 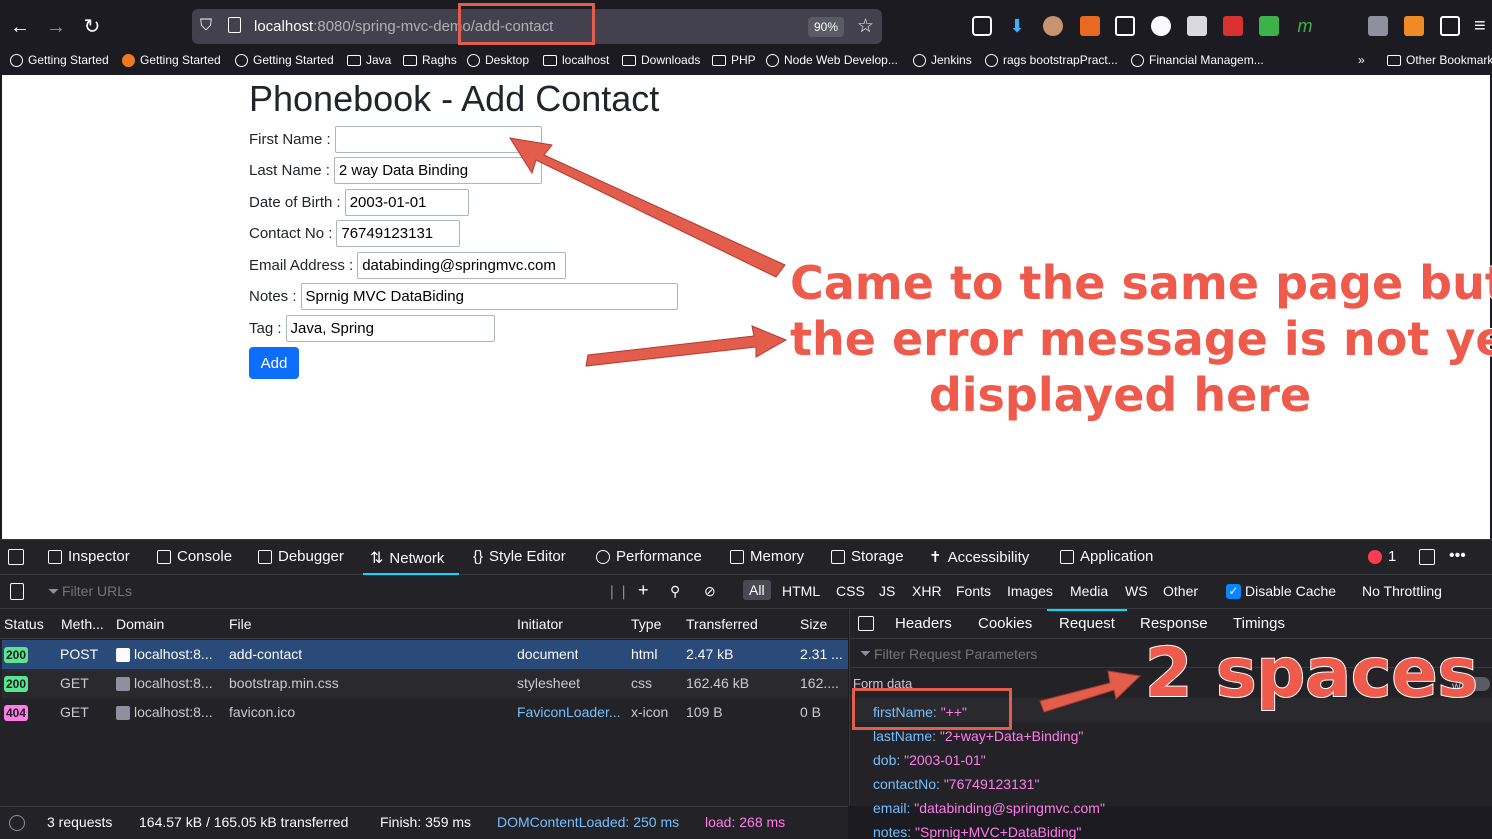 I want to click on annotation-line: Came to the same page but, so click(x=1140, y=283).